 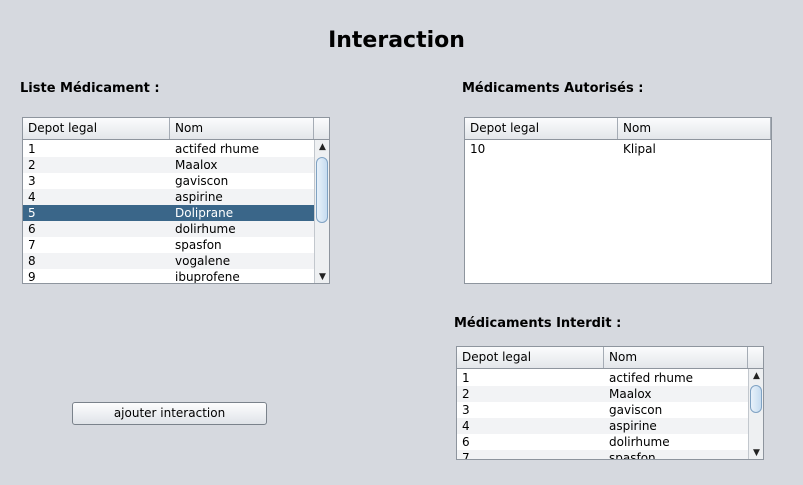 What do you see at coordinates (169, 413) in the screenshot?
I see `ajouter-interaction-button: ajouter interaction` at bounding box center [169, 413].